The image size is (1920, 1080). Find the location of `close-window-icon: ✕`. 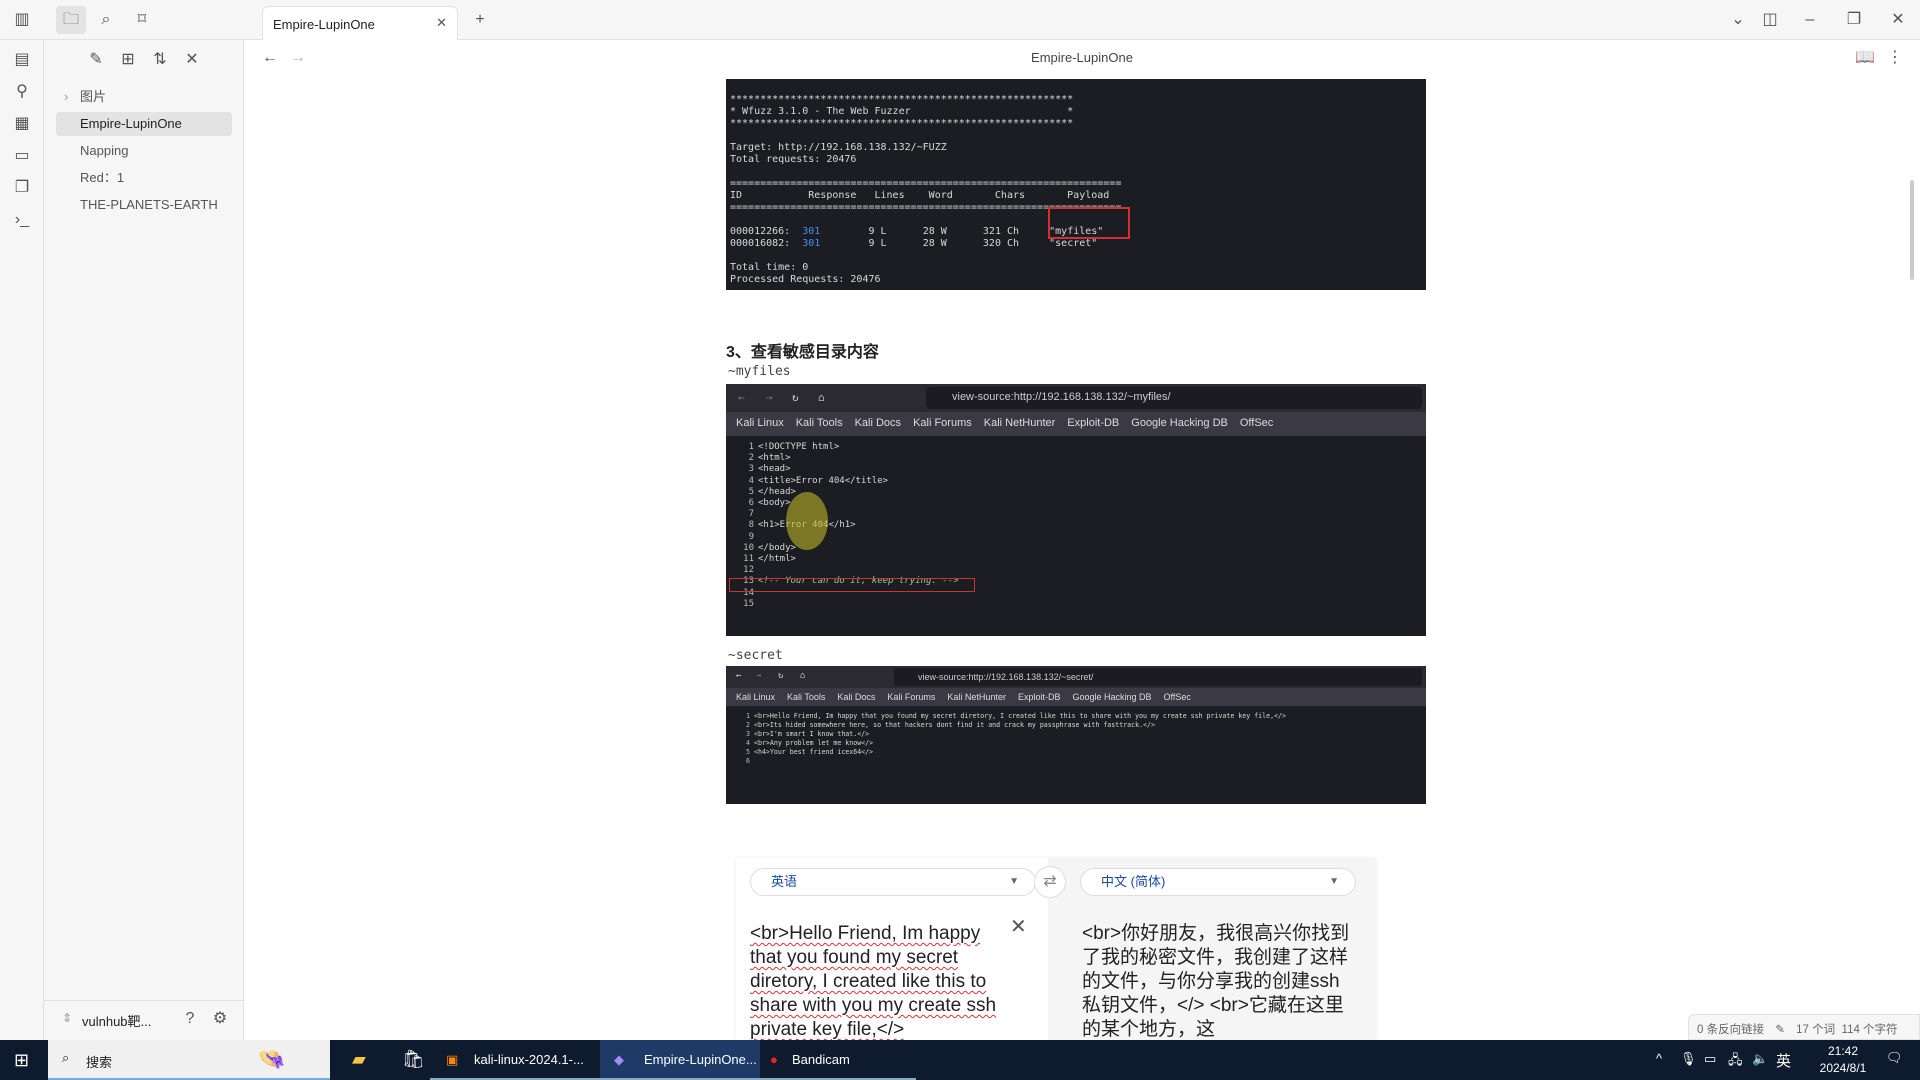

close-window-icon: ✕ is located at coordinates (1898, 20).